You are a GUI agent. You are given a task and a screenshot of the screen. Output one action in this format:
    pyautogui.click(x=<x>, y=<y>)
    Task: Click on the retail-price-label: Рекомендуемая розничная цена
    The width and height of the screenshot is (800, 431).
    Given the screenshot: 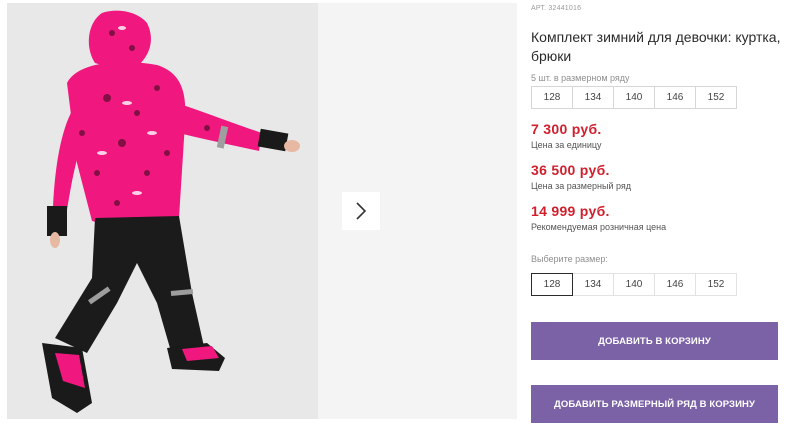 What is the action you would take?
    pyautogui.click(x=599, y=227)
    